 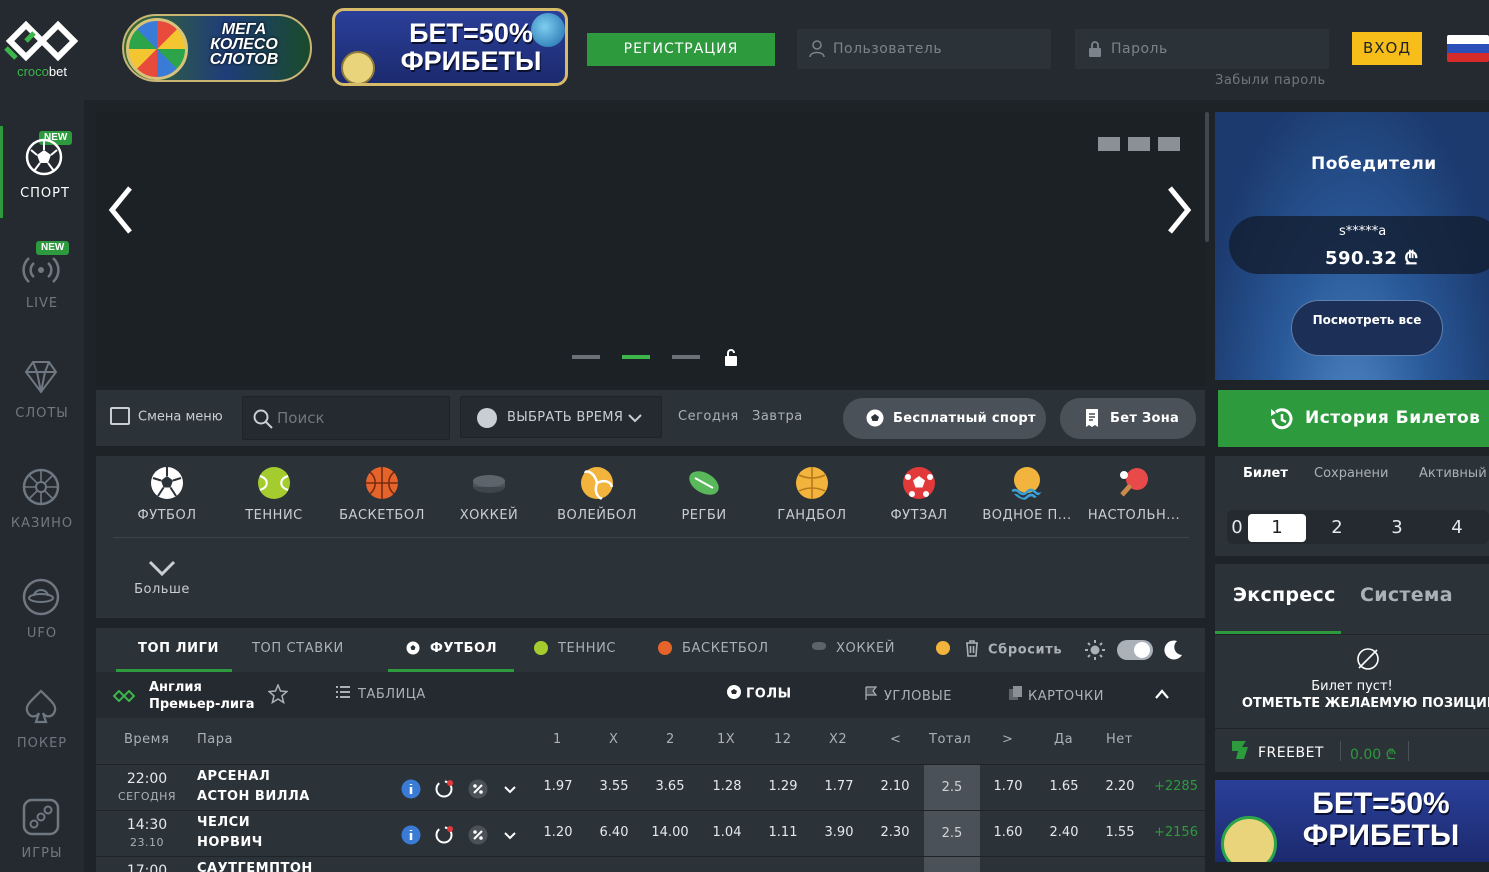 What do you see at coordinates (812, 501) in the screenshot?
I see `sport-handball: ГАНДБОЛ` at bounding box center [812, 501].